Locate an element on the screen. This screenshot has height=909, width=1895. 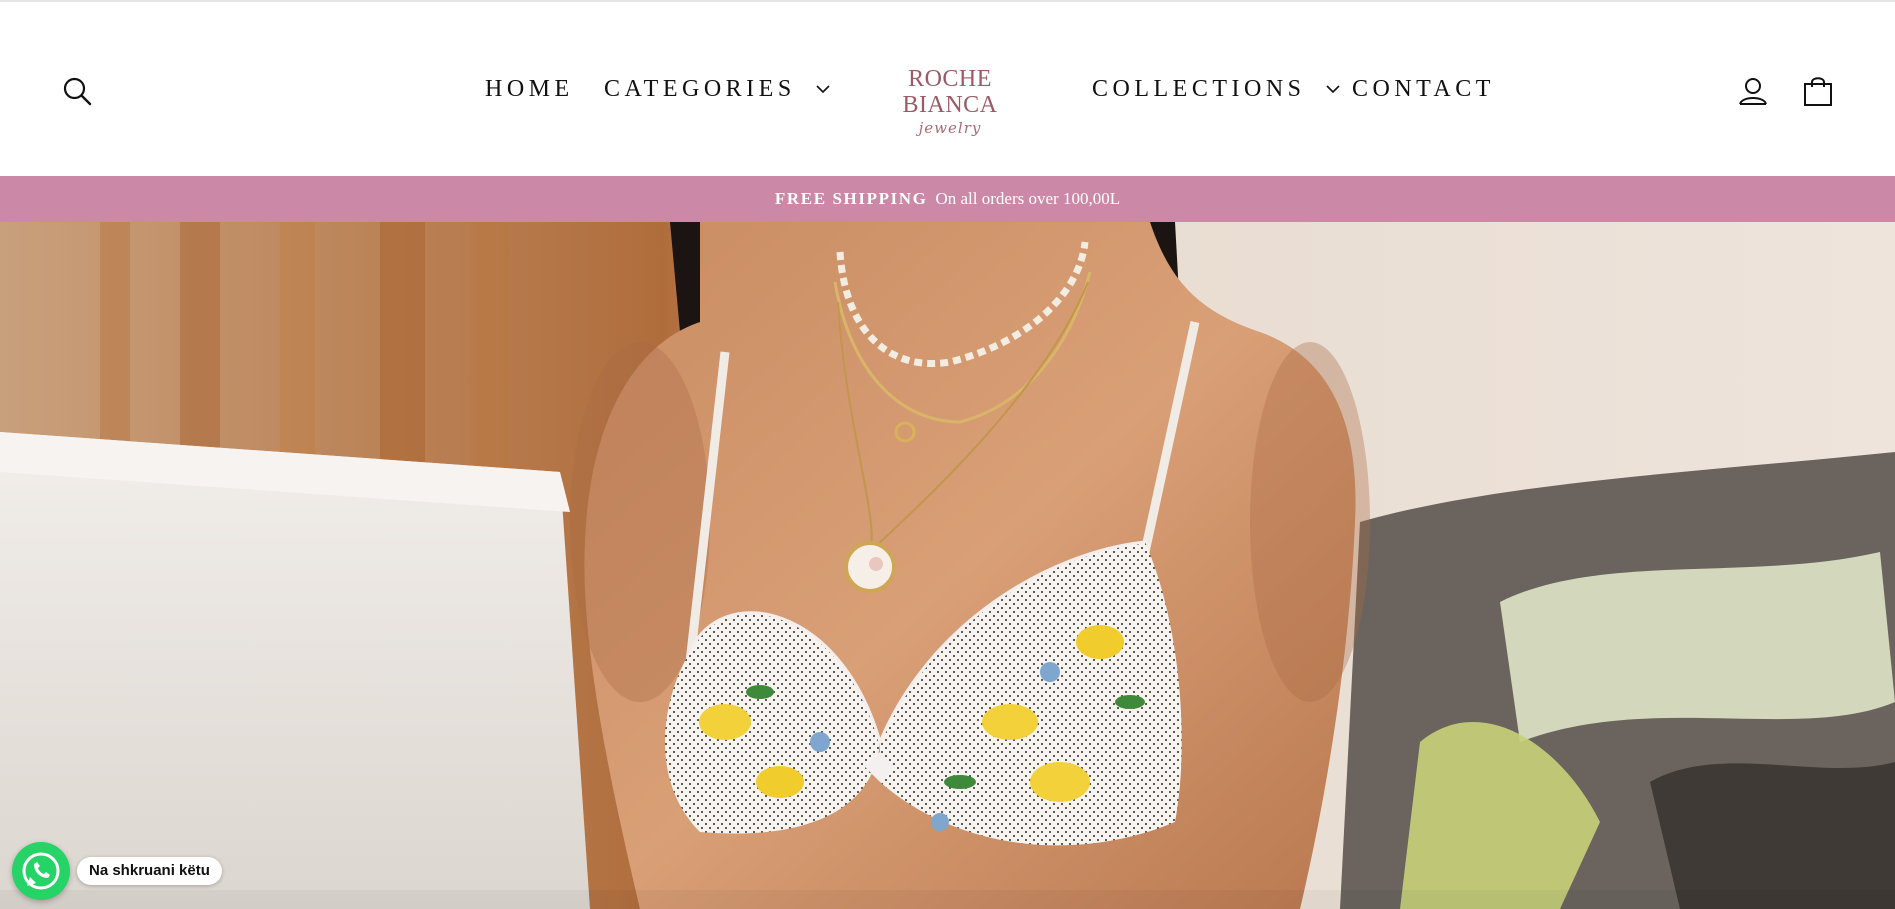
nav-home-link: HOME is located at coordinates (529, 89).